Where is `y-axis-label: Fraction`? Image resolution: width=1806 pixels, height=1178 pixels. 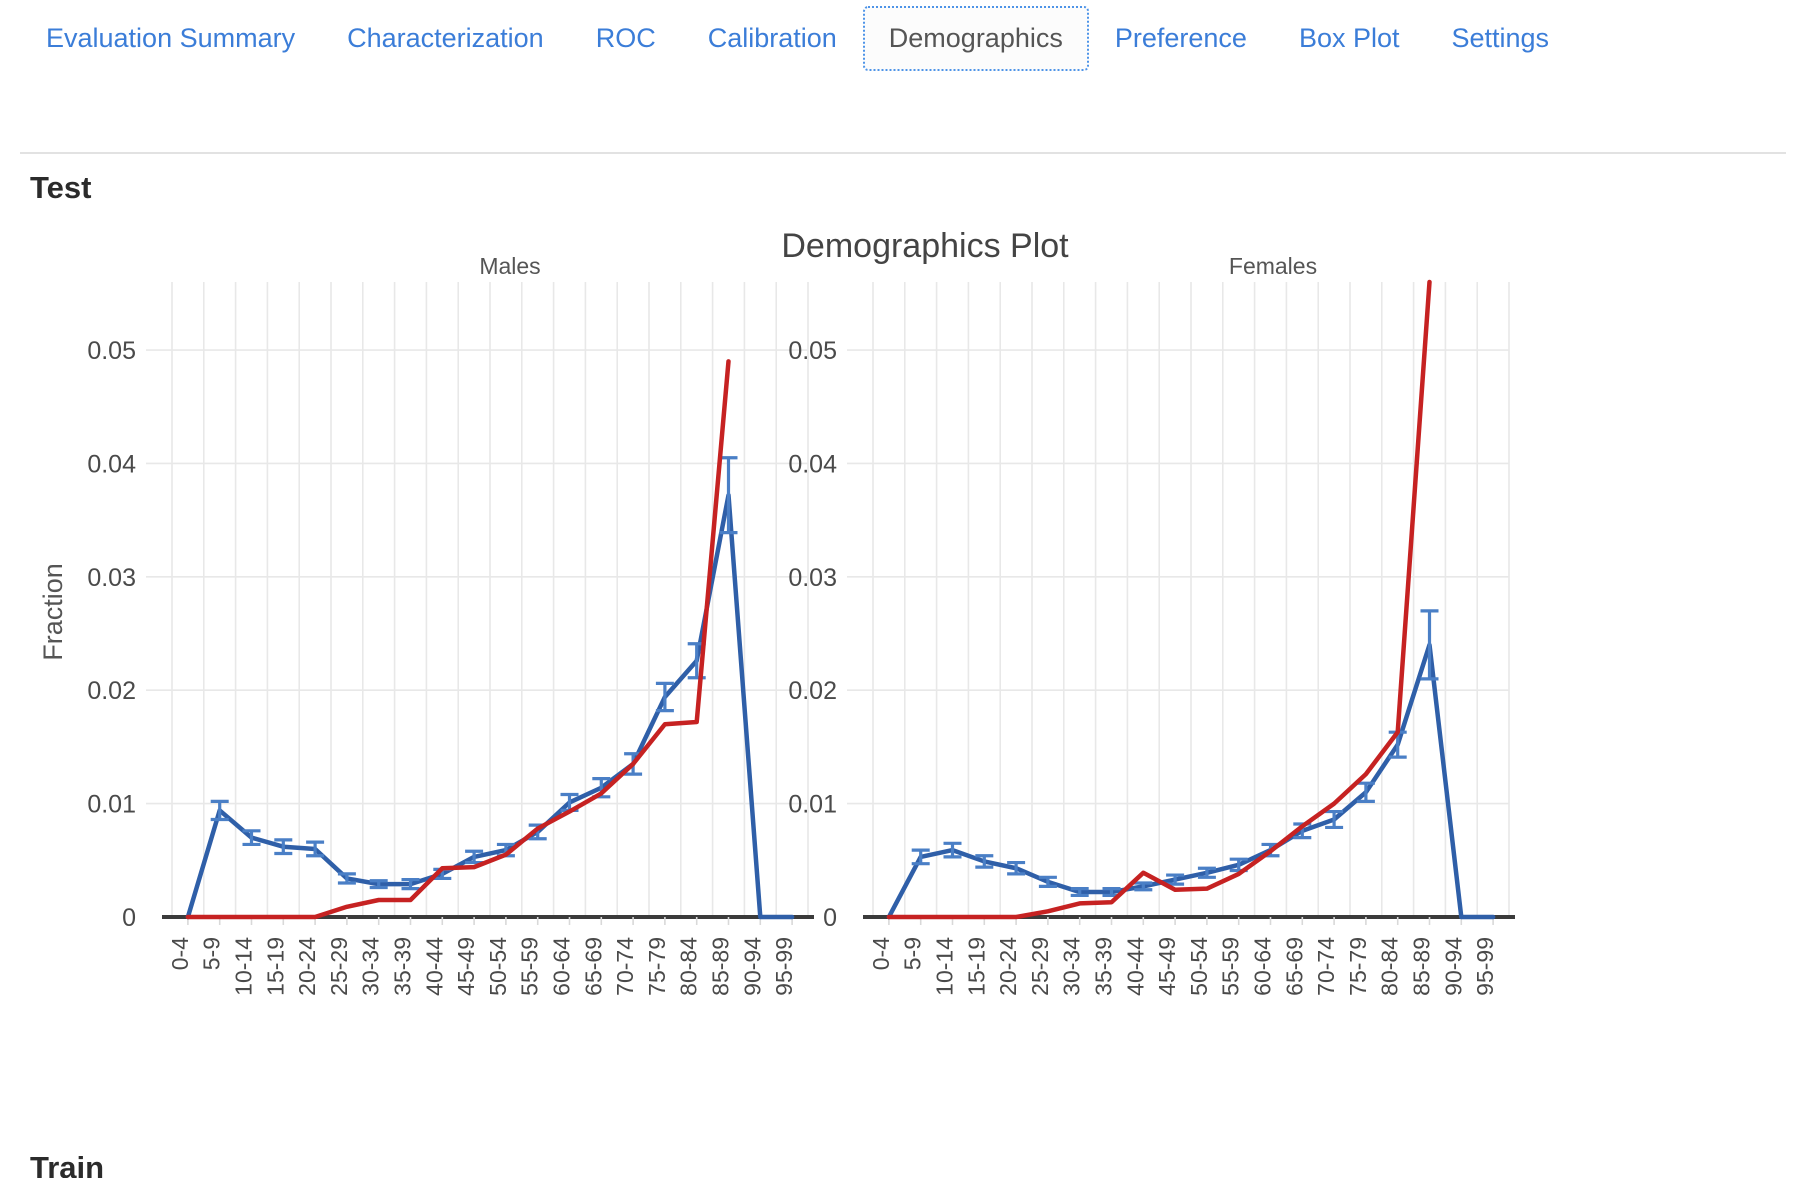 y-axis-label: Fraction is located at coordinates (53, 612).